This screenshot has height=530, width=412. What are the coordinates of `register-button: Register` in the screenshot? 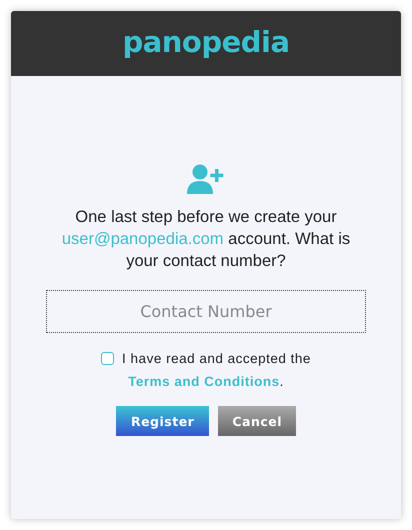 It's located at (163, 421).